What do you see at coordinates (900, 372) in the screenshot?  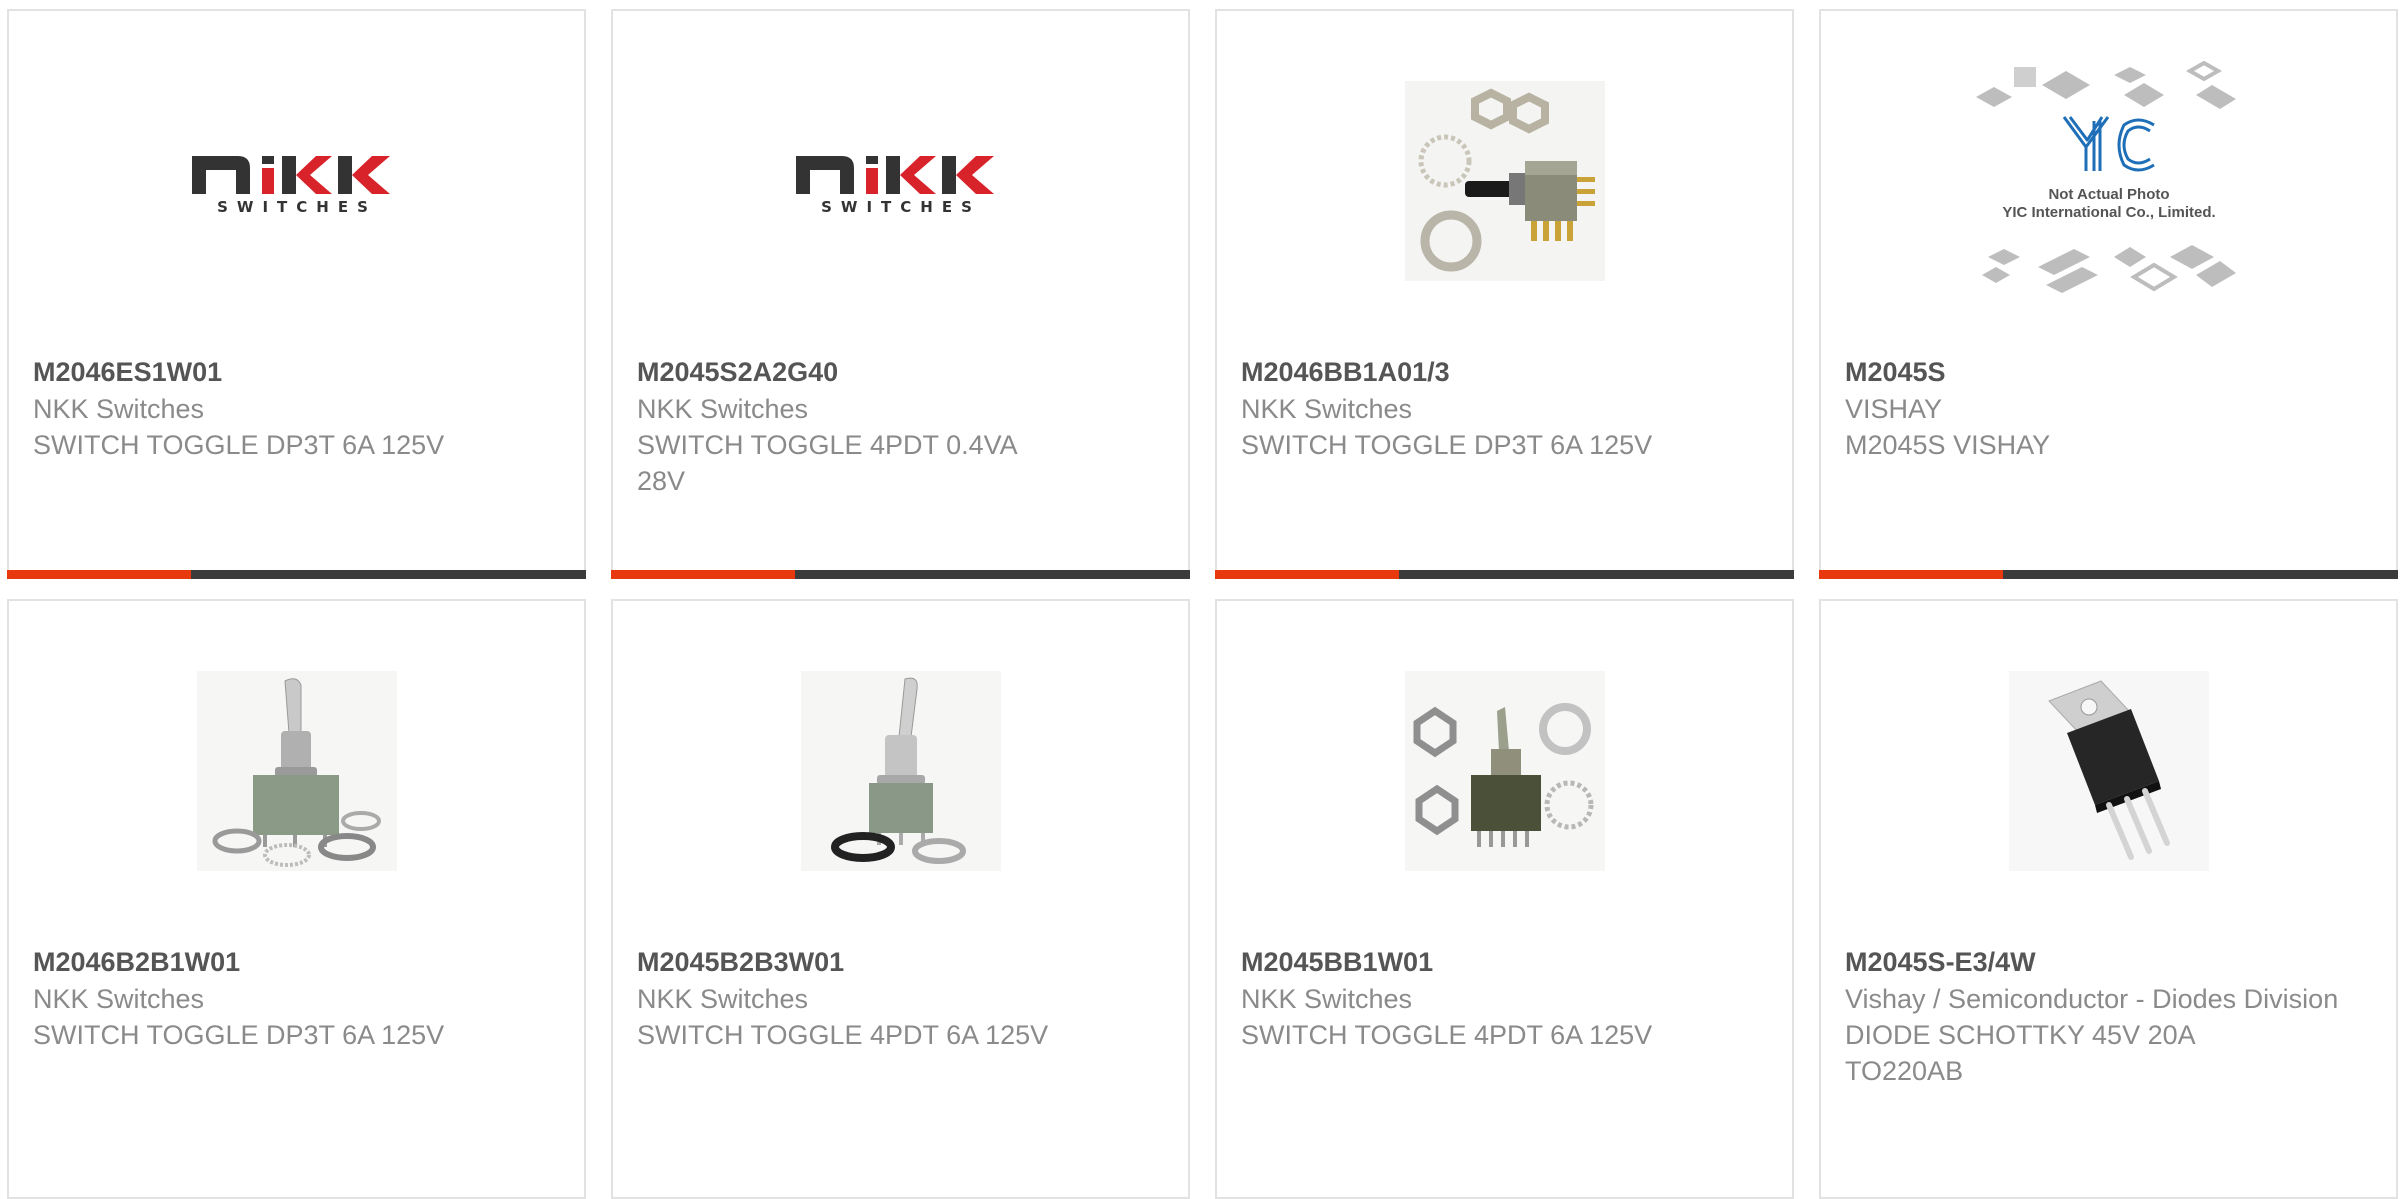 I see `part-number: M2045S2A2G40` at bounding box center [900, 372].